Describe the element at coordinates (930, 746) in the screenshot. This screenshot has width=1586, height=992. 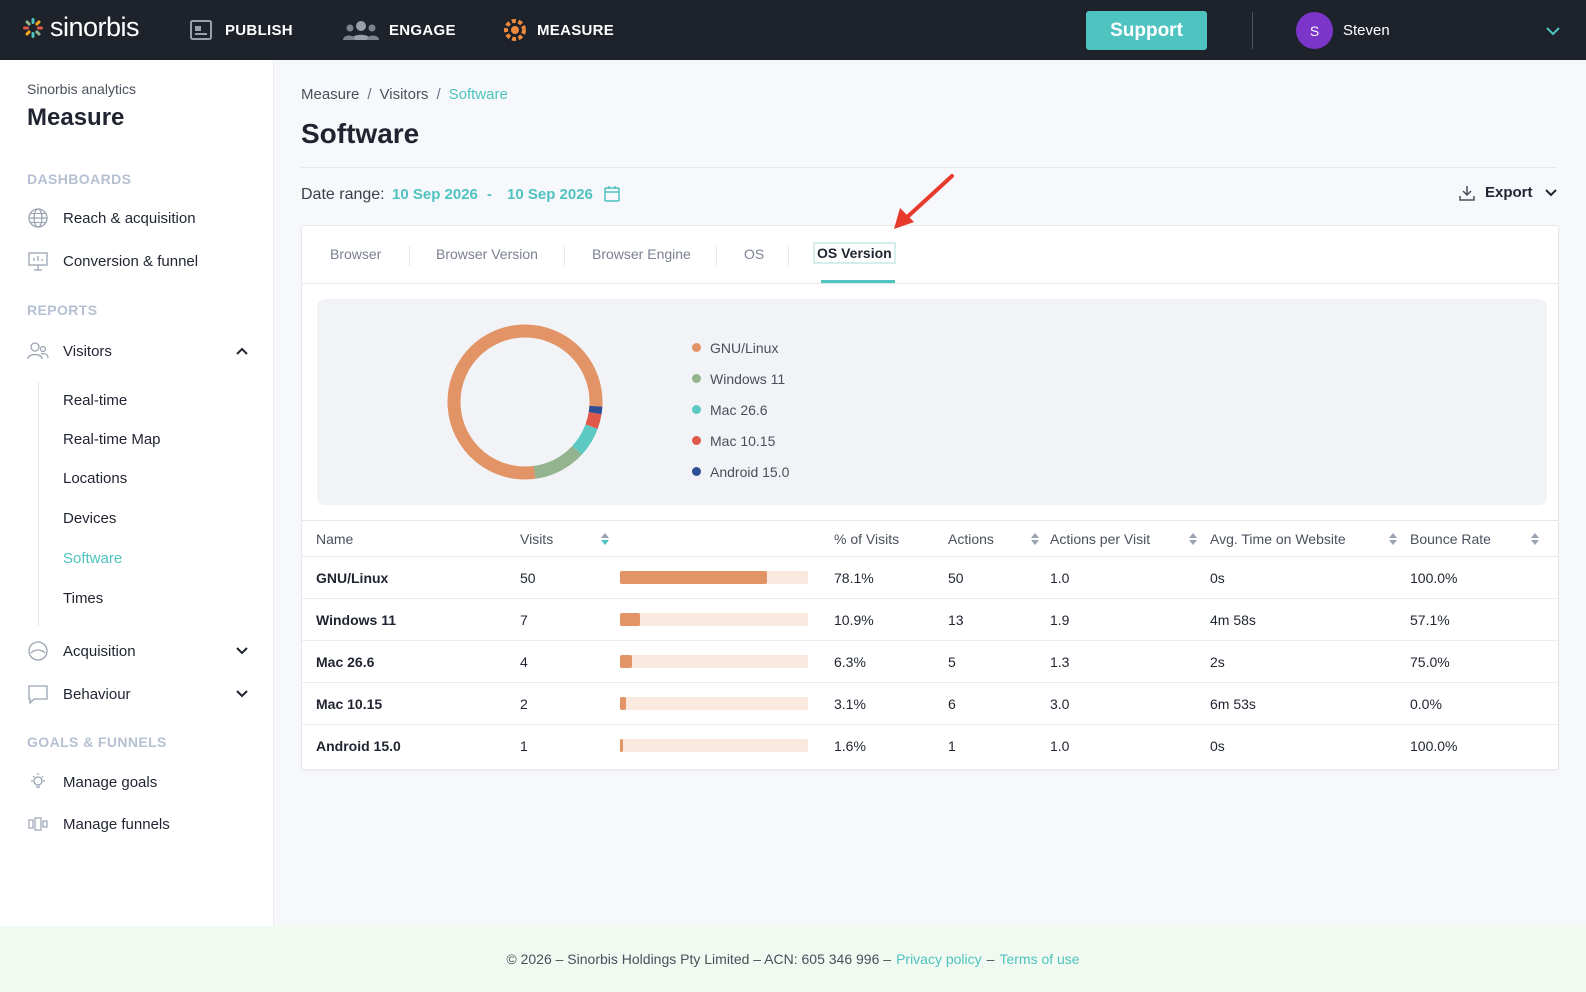
I see `table-row: Android 15.0 1 1.6% 1 1.0 0s 100.0%` at that location.